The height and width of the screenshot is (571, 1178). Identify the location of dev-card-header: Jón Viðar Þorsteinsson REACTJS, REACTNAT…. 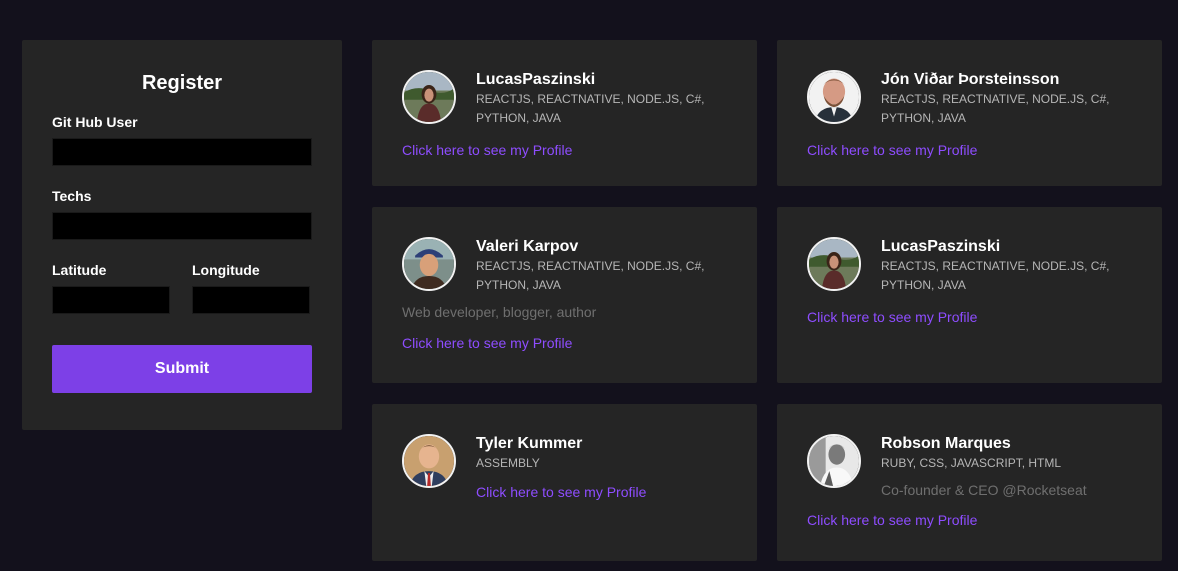
(969, 99).